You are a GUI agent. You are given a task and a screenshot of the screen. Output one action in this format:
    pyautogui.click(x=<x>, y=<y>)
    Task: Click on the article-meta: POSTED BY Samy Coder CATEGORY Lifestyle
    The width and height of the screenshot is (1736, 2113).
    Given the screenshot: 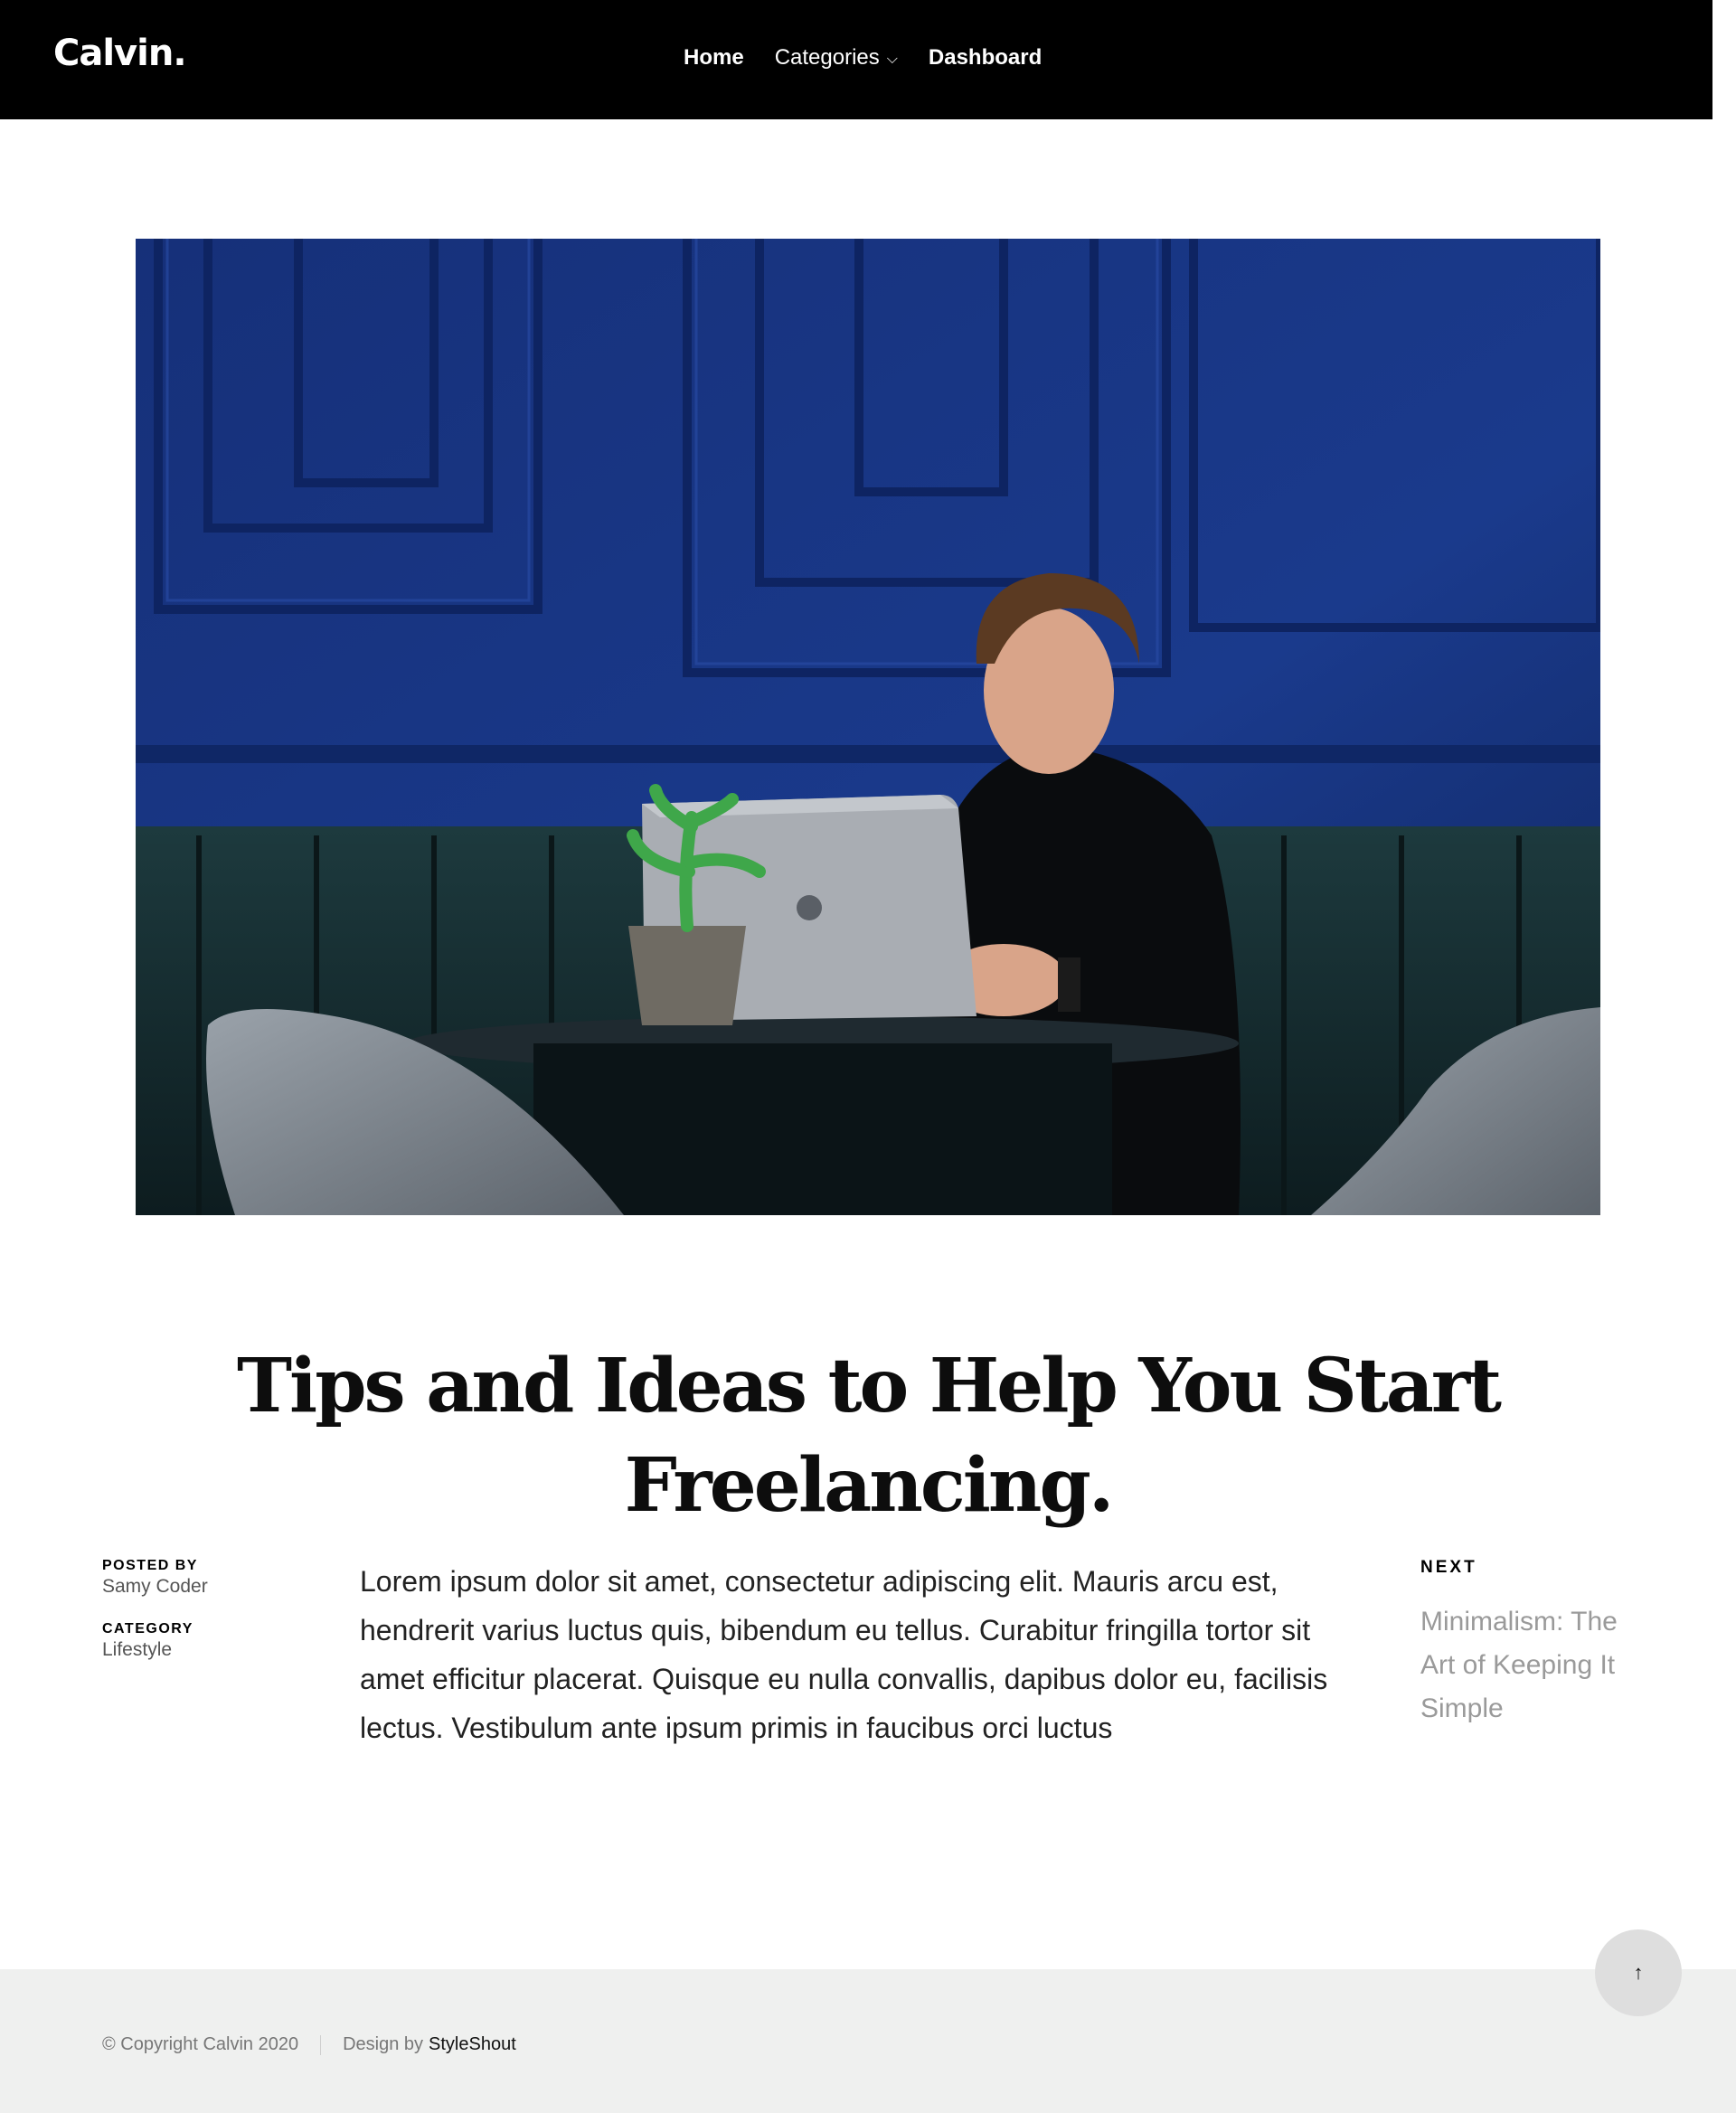 What is the action you would take?
    pyautogui.click(x=155, y=1620)
    